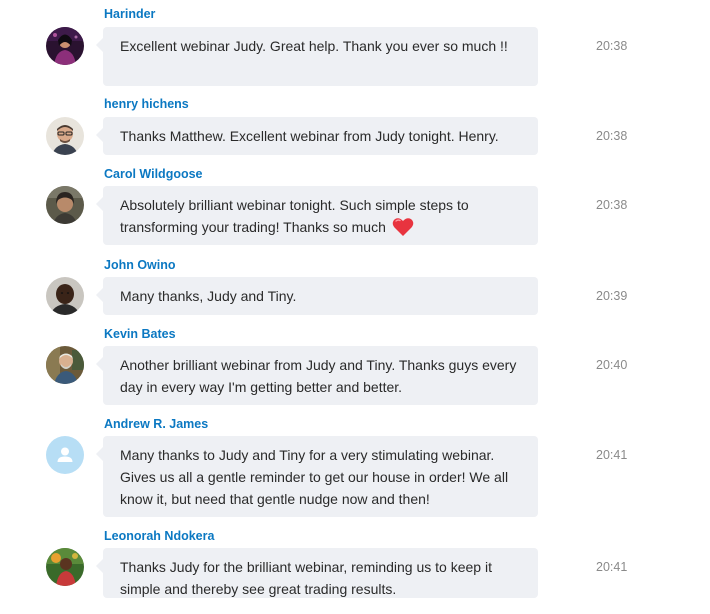 The height and width of the screenshot is (614, 710). What do you see at coordinates (156, 424) in the screenshot?
I see `sender-name: Andrew R. James` at bounding box center [156, 424].